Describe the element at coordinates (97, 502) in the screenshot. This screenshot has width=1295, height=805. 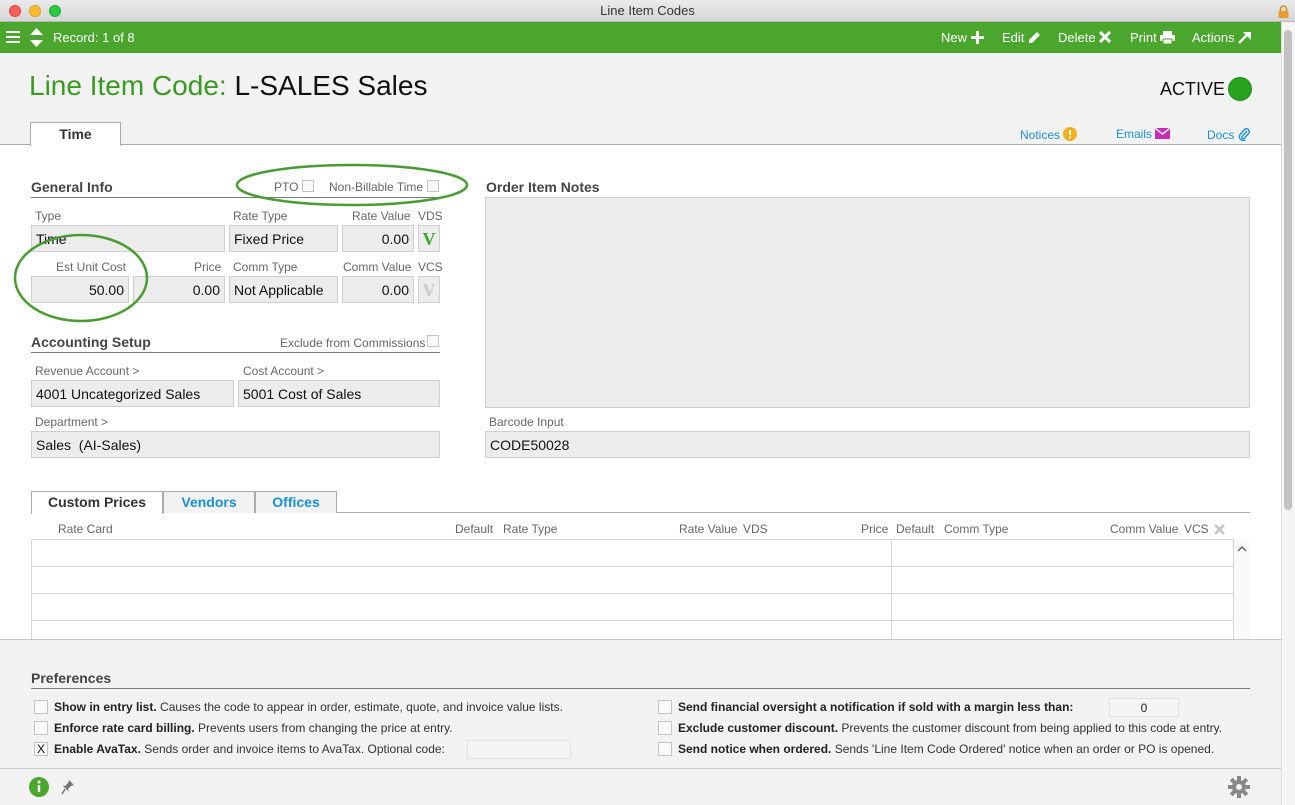
I see `tab-custom-prices: Custom Prices` at that location.